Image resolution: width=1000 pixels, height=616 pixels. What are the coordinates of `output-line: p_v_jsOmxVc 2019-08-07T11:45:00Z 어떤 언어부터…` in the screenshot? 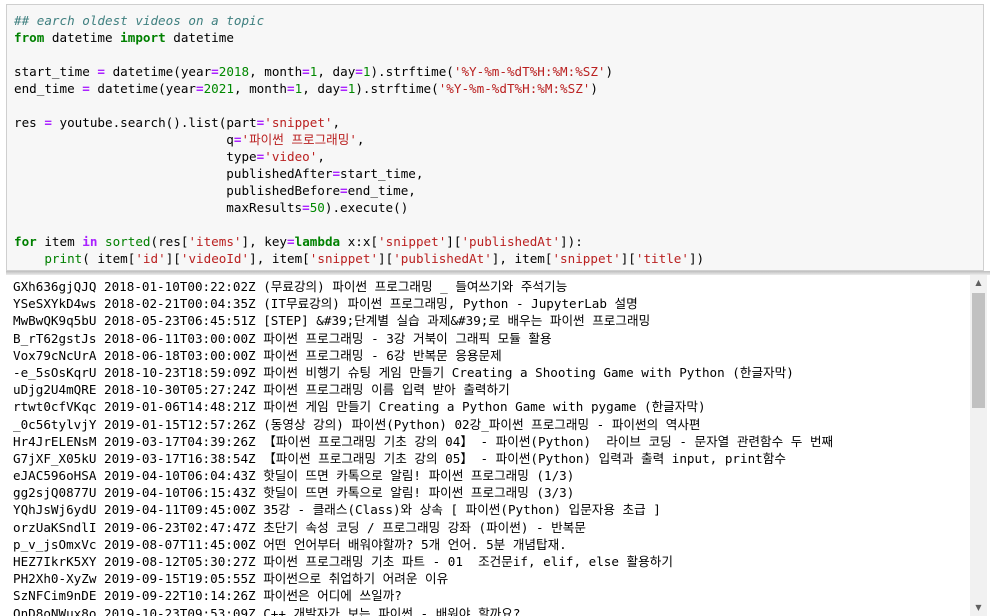 It's located at (290, 544).